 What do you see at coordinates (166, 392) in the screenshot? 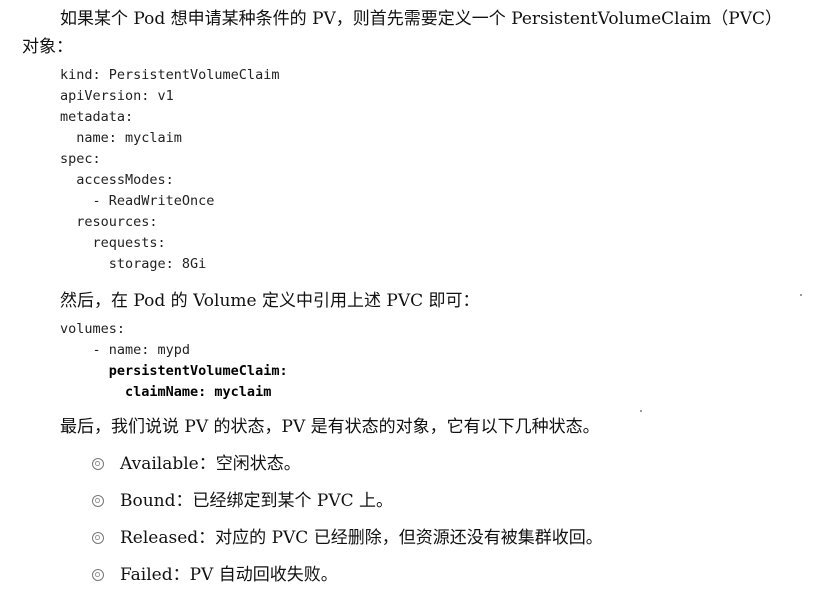
I see `code-line-highlighted: claimName: myclaim` at bounding box center [166, 392].